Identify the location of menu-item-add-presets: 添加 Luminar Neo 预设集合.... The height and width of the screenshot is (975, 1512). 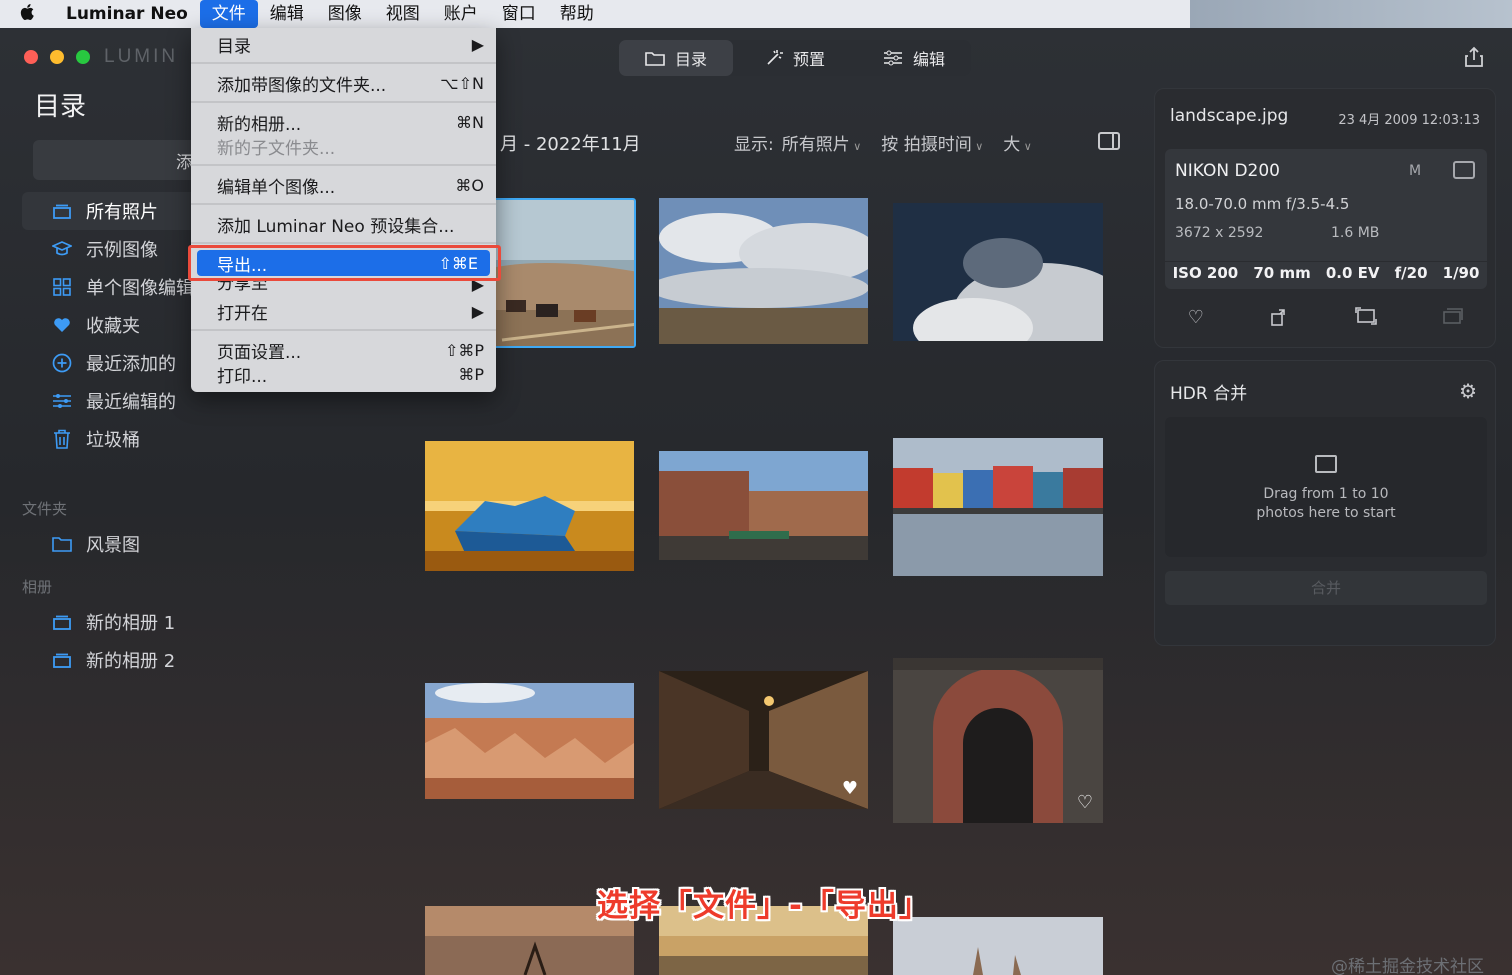
(343, 224).